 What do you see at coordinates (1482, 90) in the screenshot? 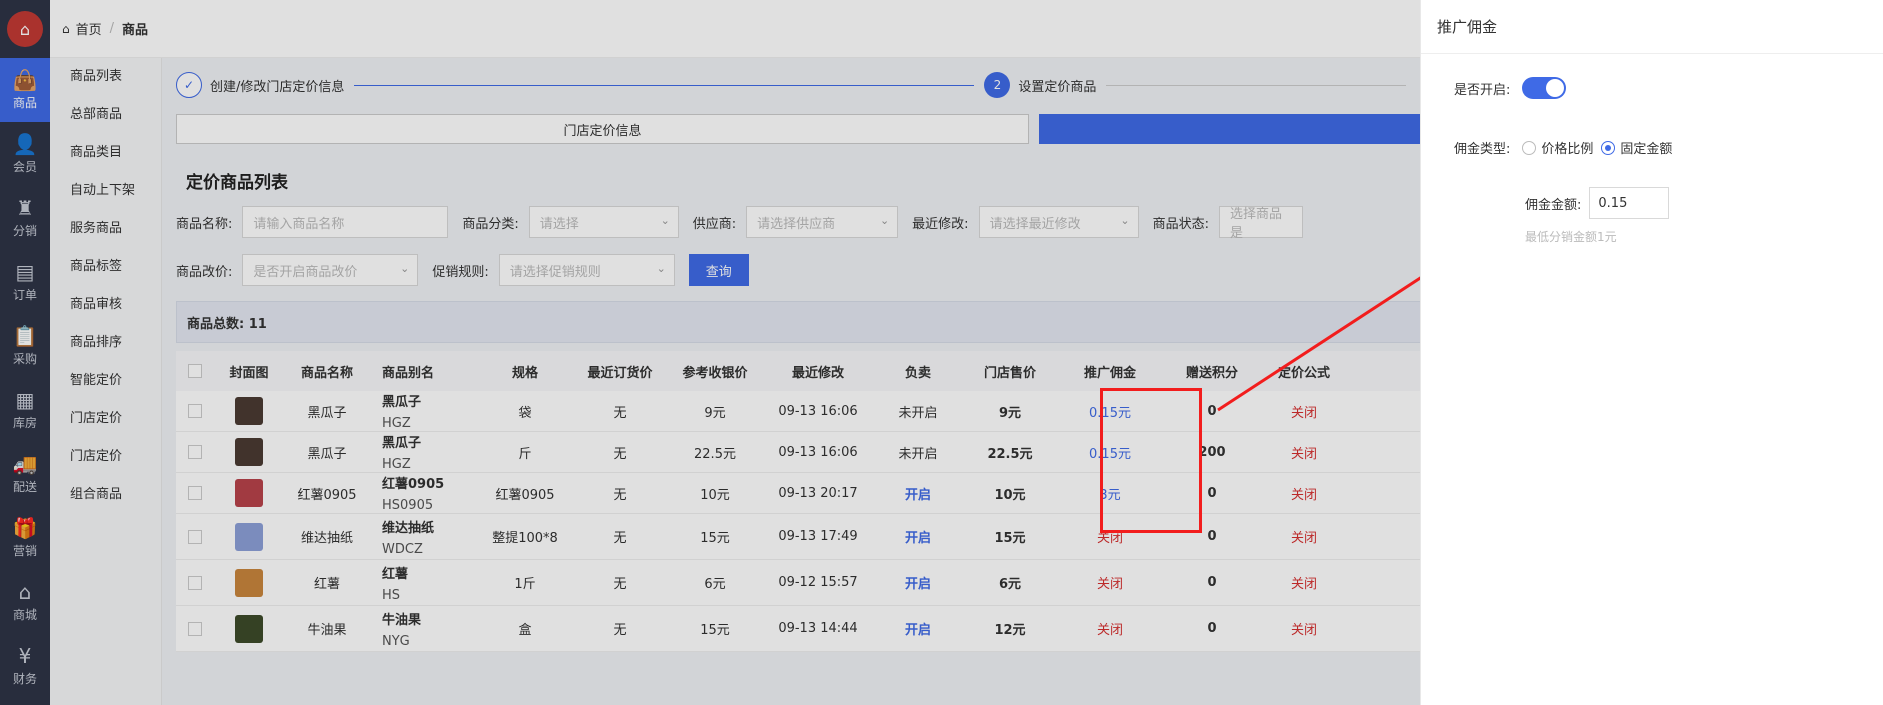
I see `enable-label: 是否开启:` at bounding box center [1482, 90].